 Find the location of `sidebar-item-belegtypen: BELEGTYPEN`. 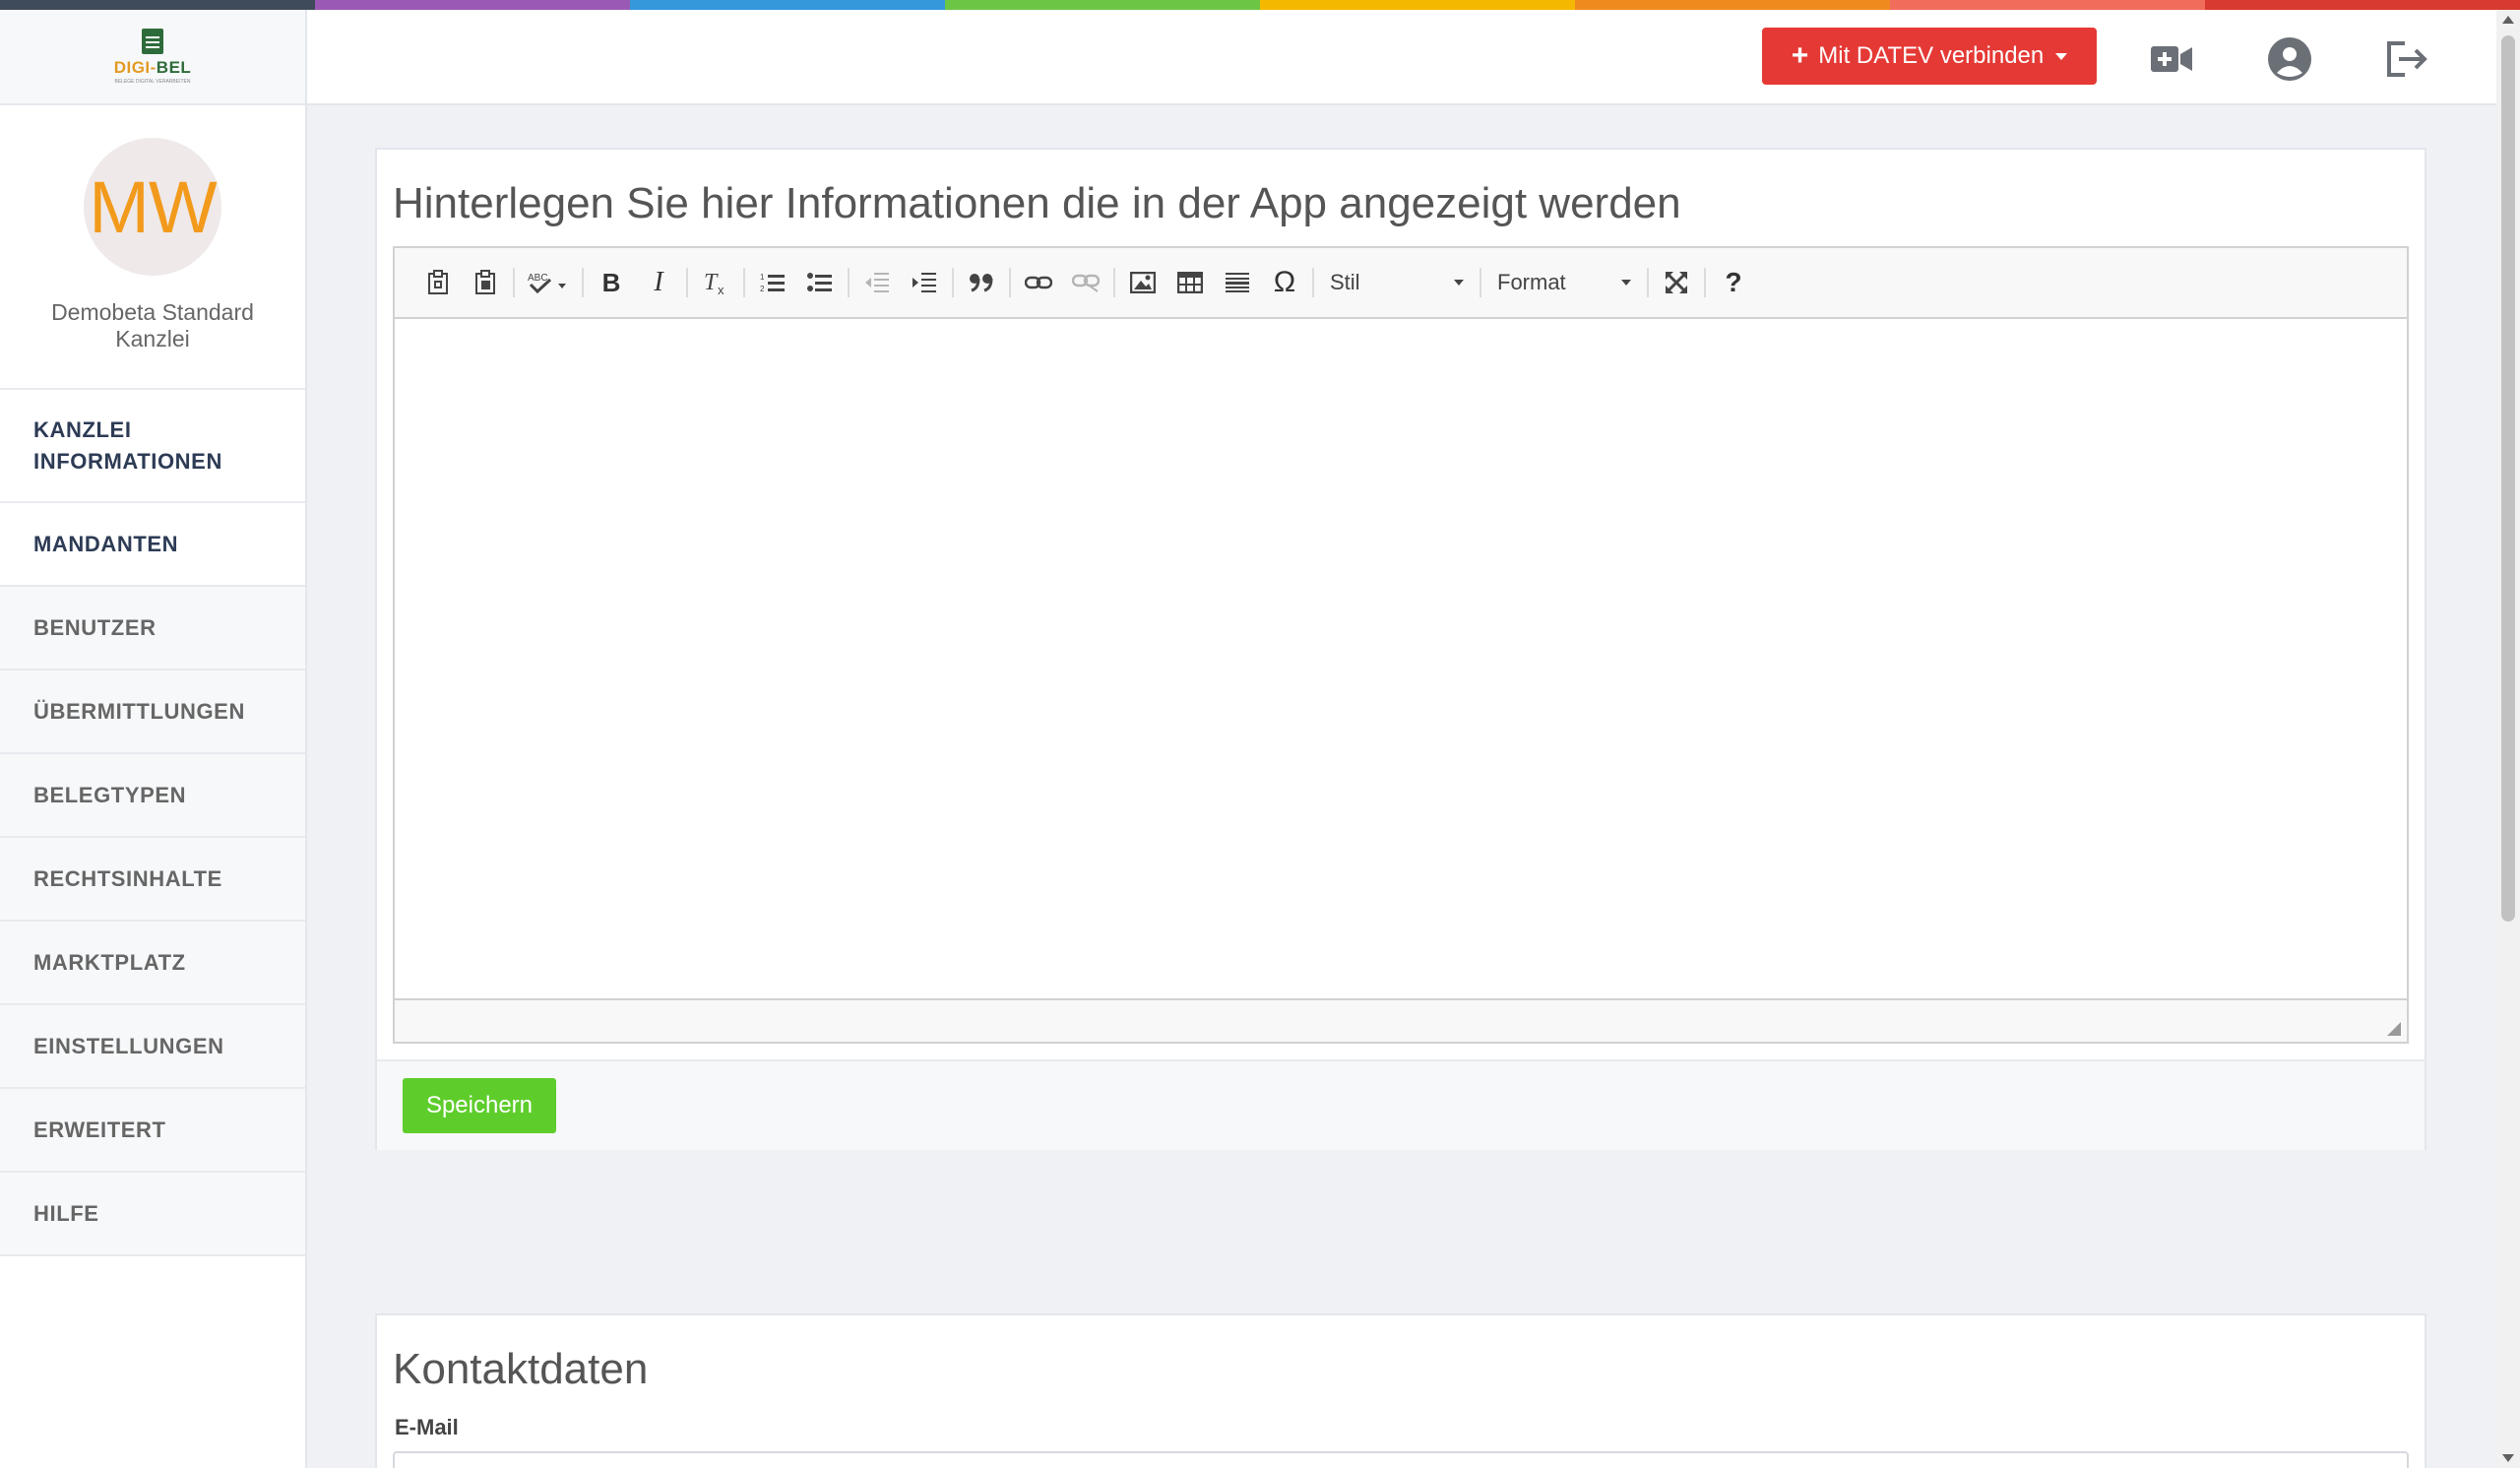

sidebar-item-belegtypen: BELEGTYPEN is located at coordinates (152, 796).